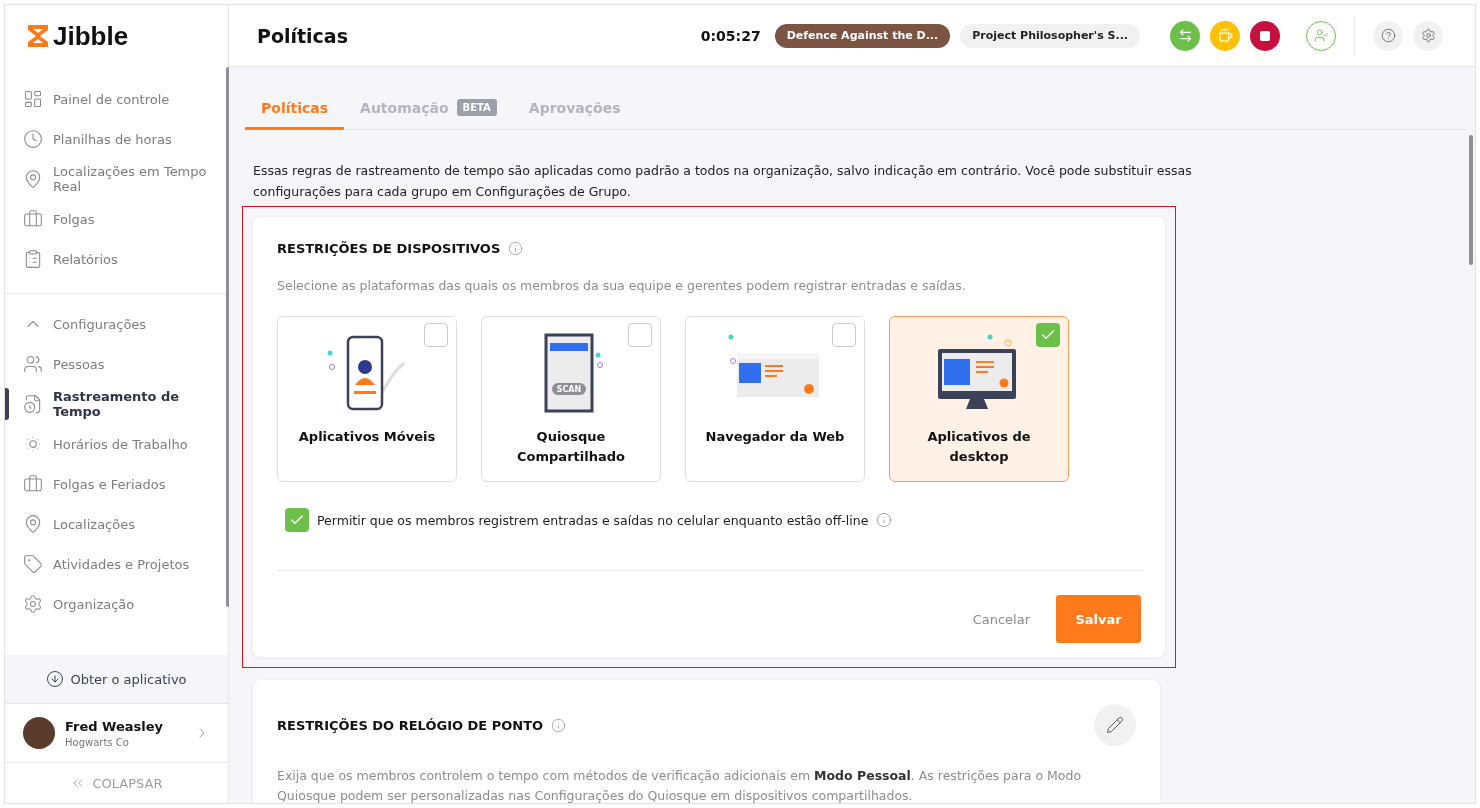 The height and width of the screenshot is (808, 1480). What do you see at coordinates (38, 36) in the screenshot?
I see `hourglass-logo-icon` at bounding box center [38, 36].